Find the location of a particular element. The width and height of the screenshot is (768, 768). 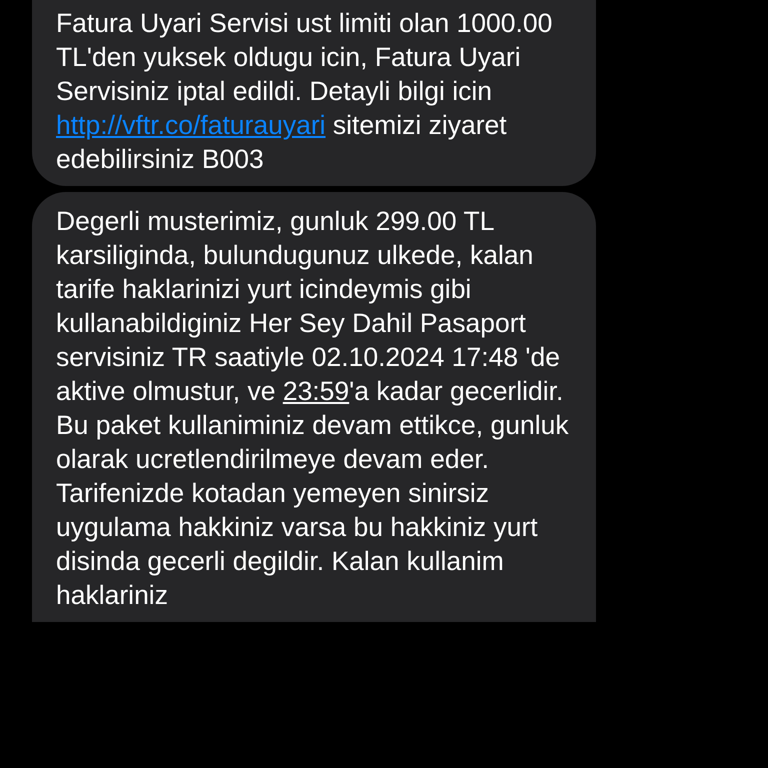

message-text: Fatura Uyari Servisi ust limiti olan 1000.00 TL'den yuksek oldugu icin, Fatura Uyari Servisiniz iptal edildi. Detayli bilgi icin http://vftr.co/faturauyari sitemizi ziyaret edebilirsiniz B003 is located at coordinates (305, 91).